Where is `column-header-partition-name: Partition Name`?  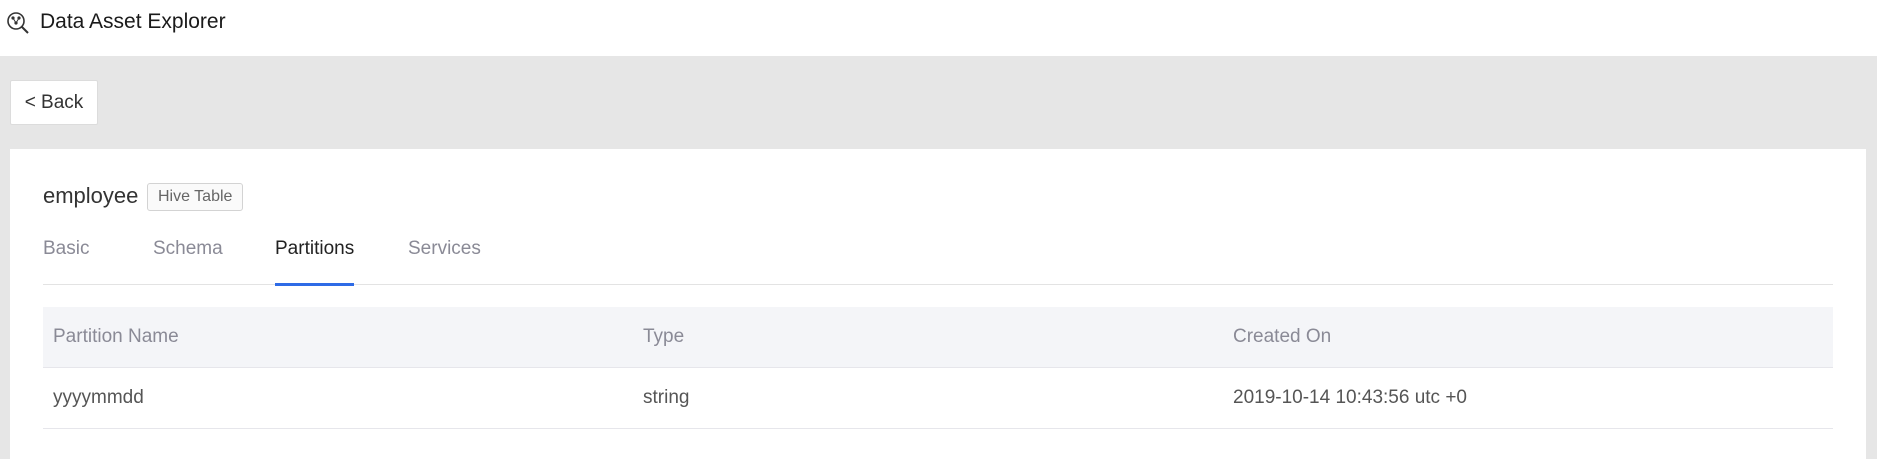
column-header-partition-name: Partition Name is located at coordinates (116, 337).